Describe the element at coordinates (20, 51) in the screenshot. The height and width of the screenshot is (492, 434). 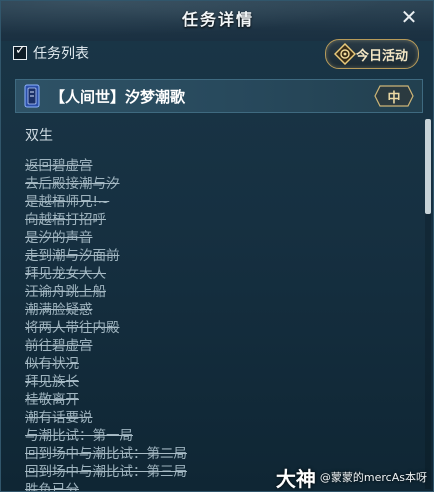
I see `task-list-checkbox` at that location.